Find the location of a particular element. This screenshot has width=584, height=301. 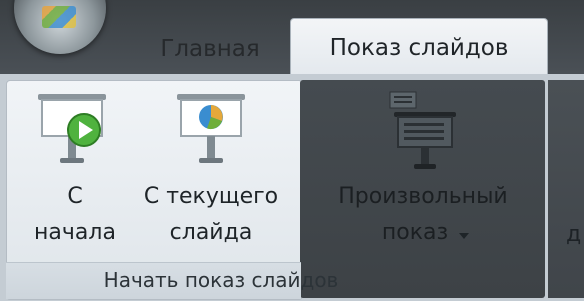

from-current-label-2: слайда is located at coordinates (211, 232).